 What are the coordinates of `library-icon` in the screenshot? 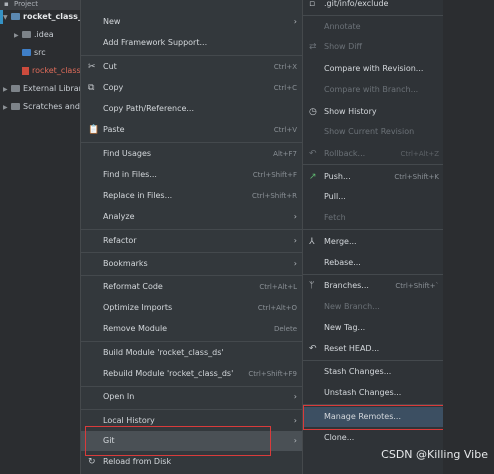 It's located at (15, 88).